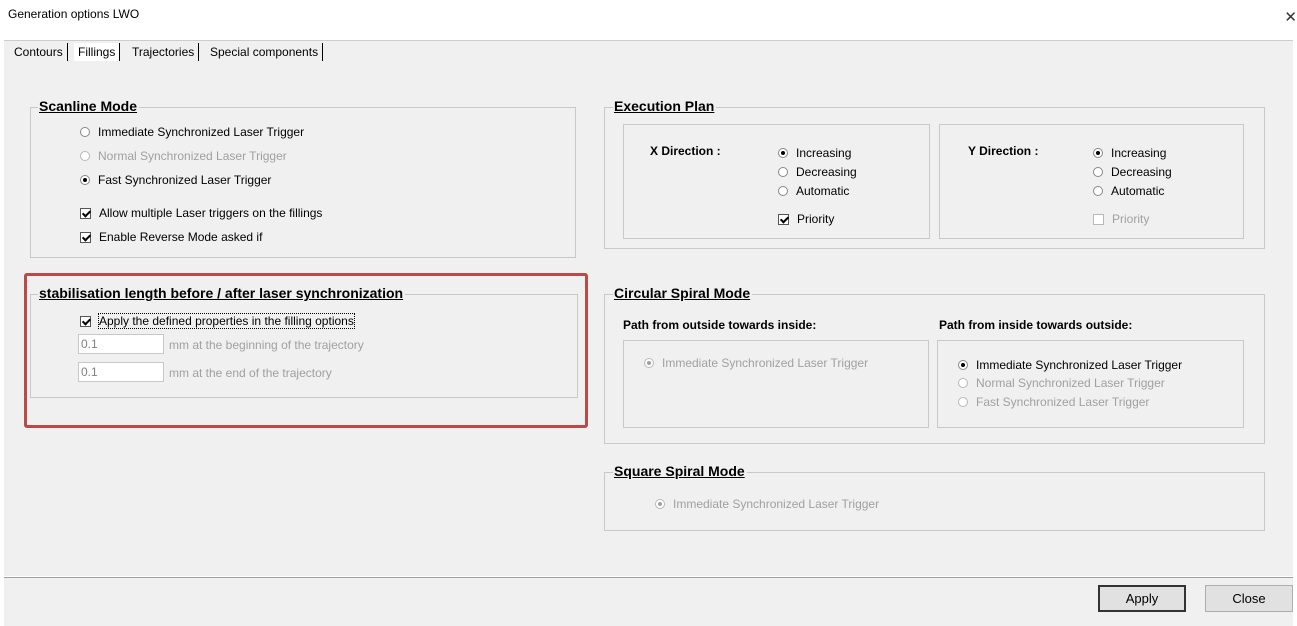 This screenshot has width=1297, height=626. Describe the element at coordinates (171, 237) in the screenshot. I see `enable-reverse-mode-checkbox: Enable Reverse Mode asked if` at that location.